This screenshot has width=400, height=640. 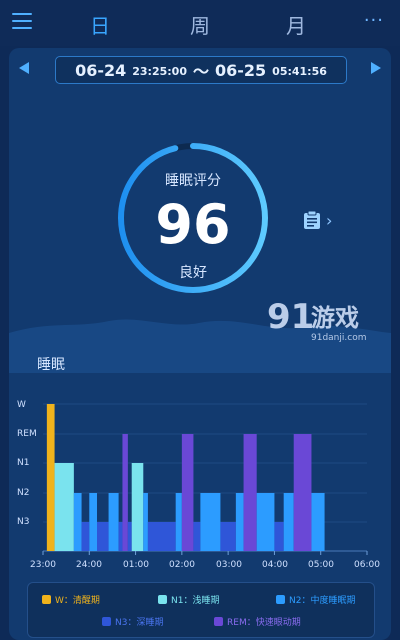 What do you see at coordinates (193, 273) in the screenshot?
I see `score-grade: 良好` at bounding box center [193, 273].